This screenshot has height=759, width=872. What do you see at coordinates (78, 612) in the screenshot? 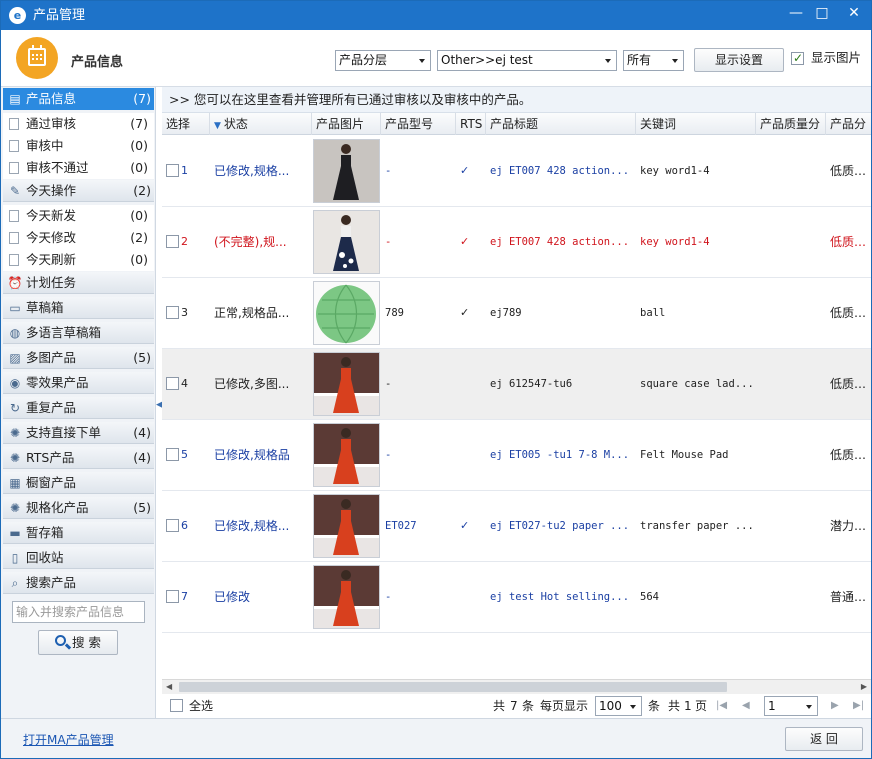
I see `search-product-input: 输入并搜索产品信息` at bounding box center [78, 612].